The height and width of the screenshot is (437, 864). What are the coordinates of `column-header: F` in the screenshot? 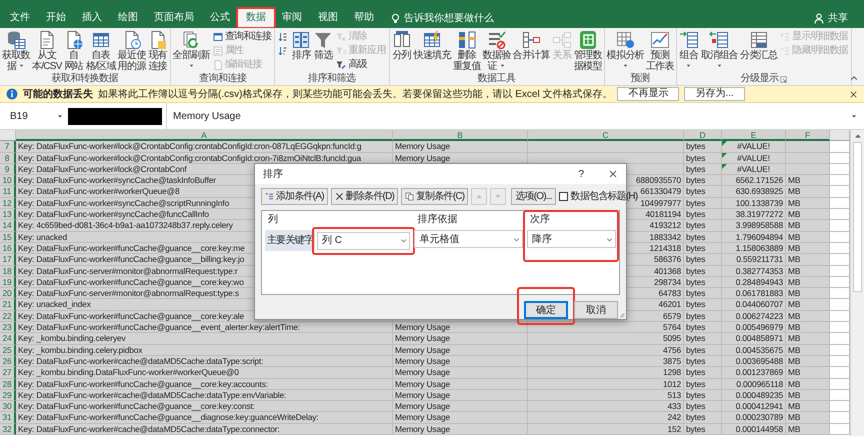 It's located at (808, 135).